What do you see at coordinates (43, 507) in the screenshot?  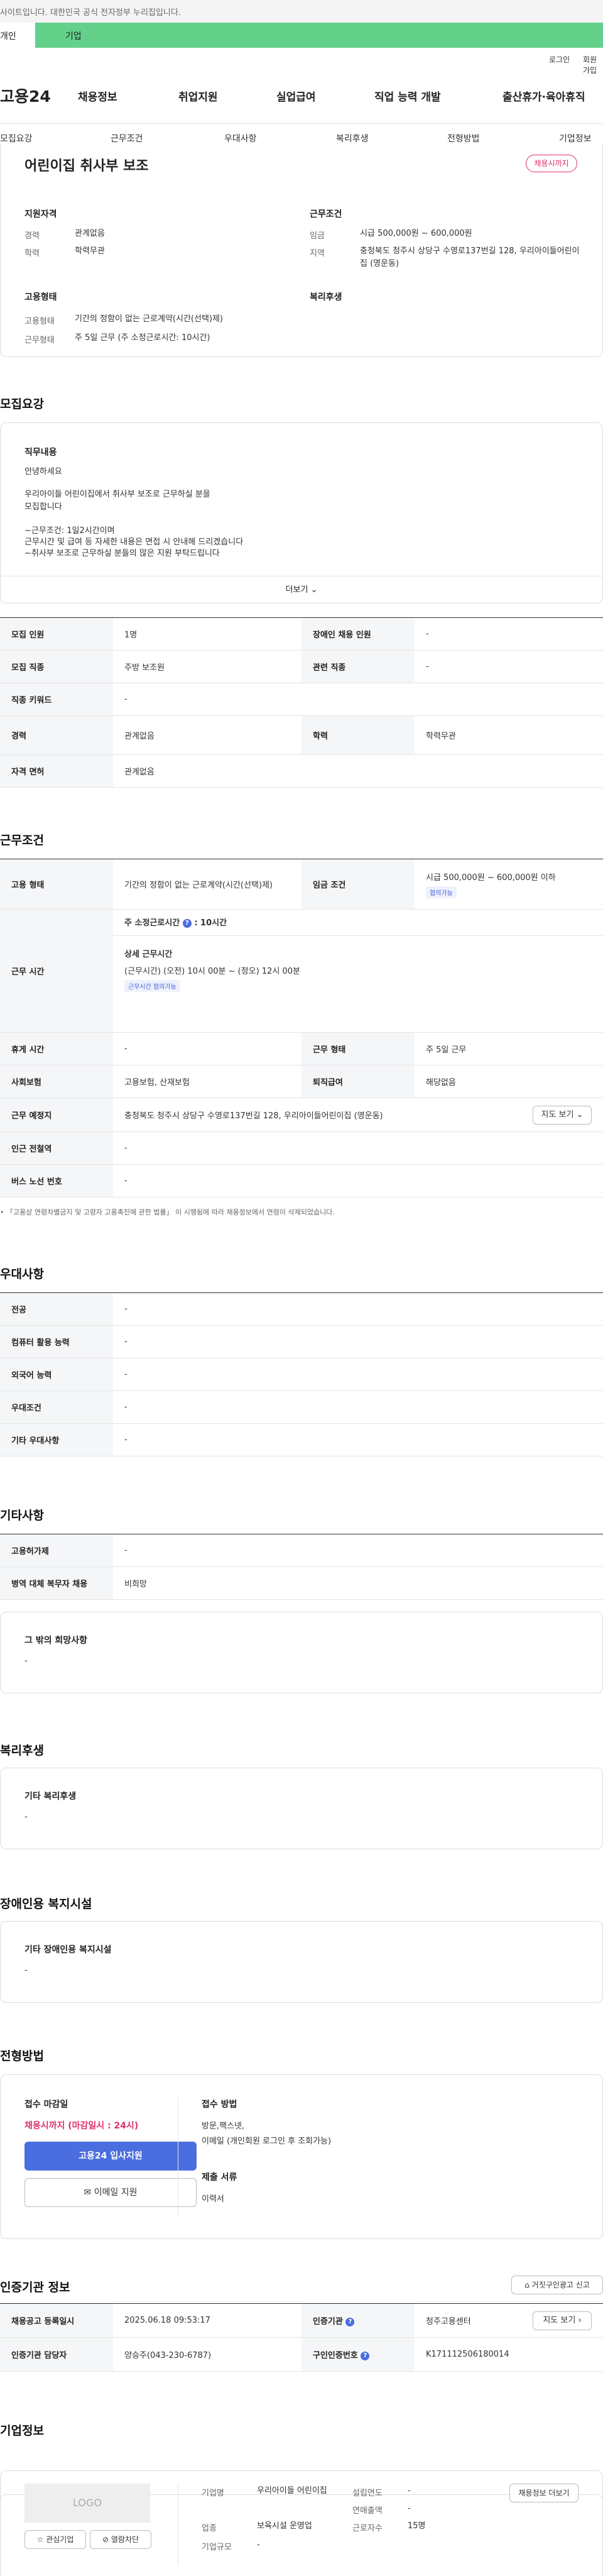 I see `duty-line: 모집합니다` at bounding box center [43, 507].